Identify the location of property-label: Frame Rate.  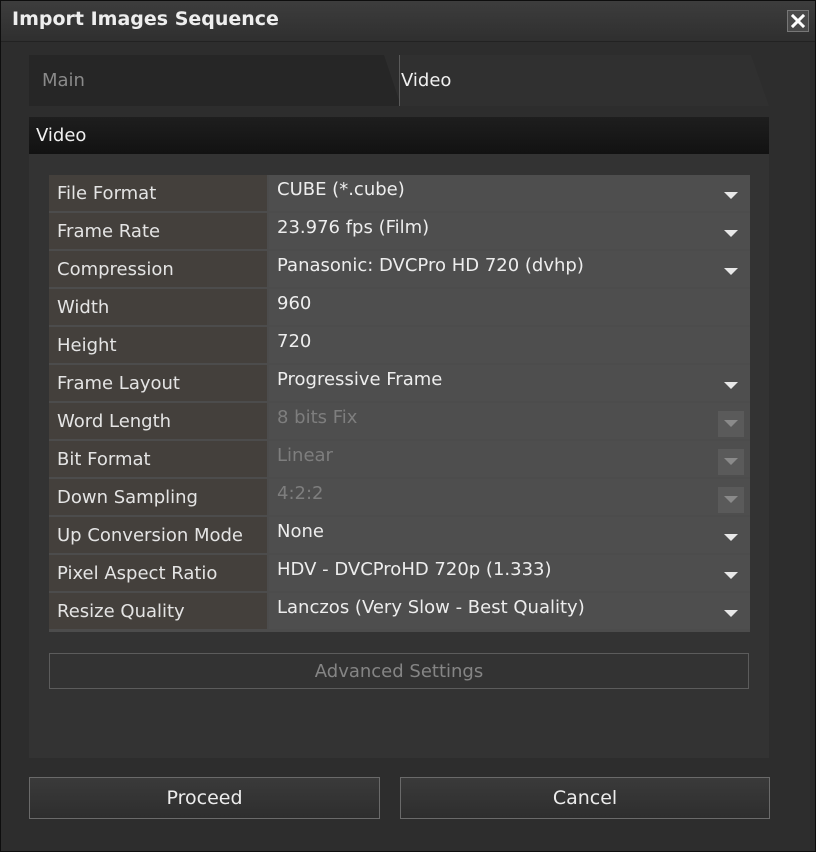
(158, 231).